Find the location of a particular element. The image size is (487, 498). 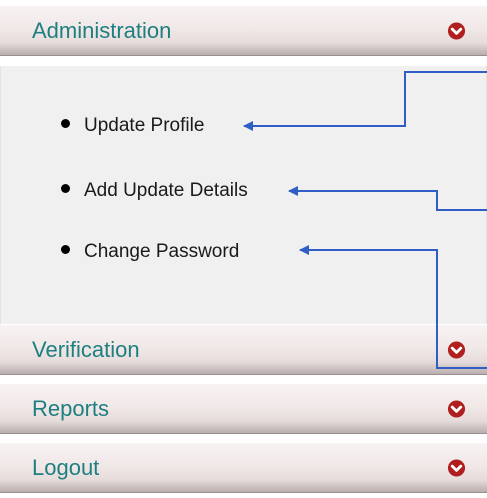

menu-item-label: Add Update Details is located at coordinates (166, 190).